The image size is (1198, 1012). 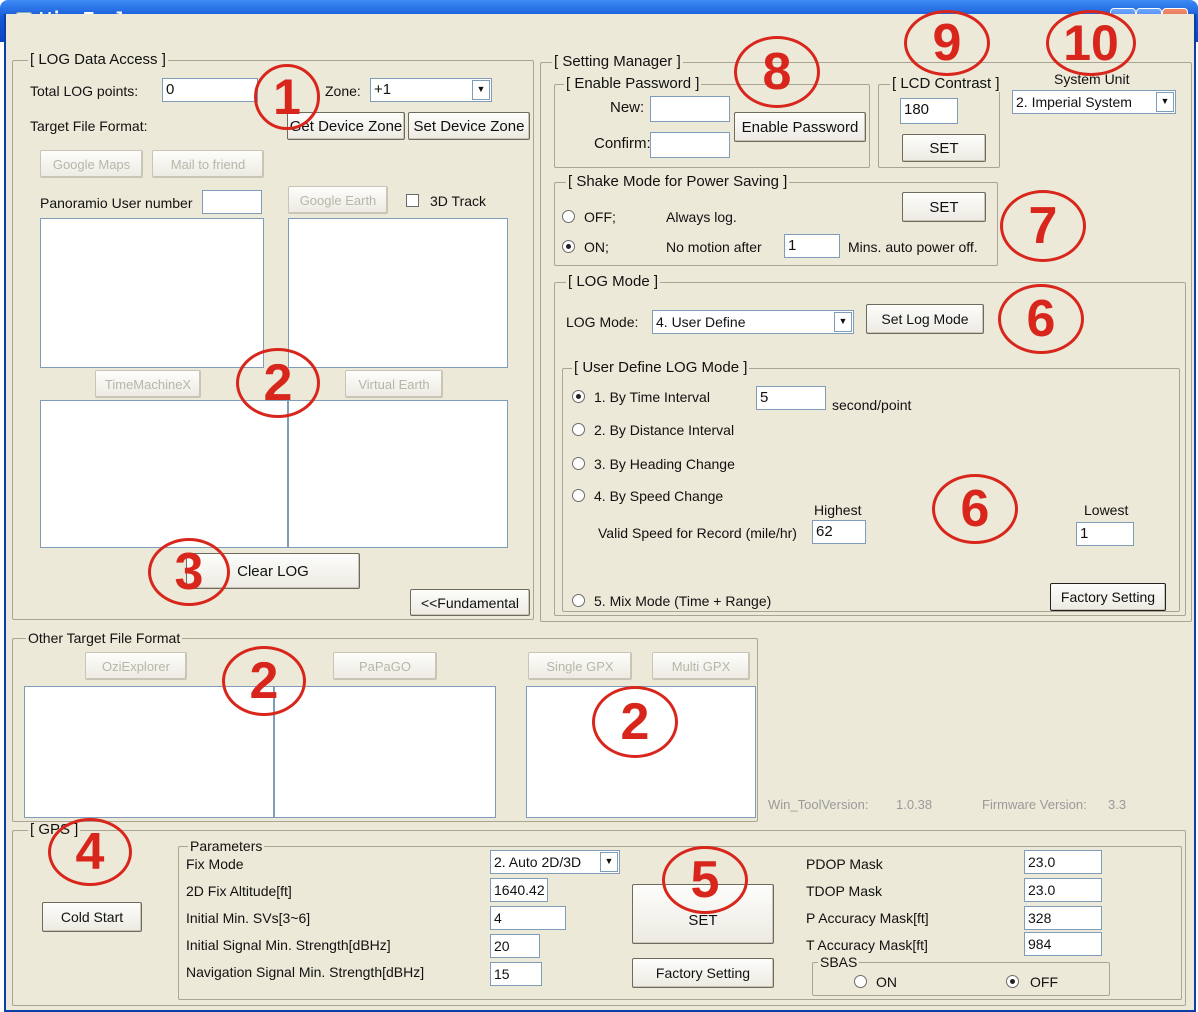 I want to click on target-format-label: Target File Format:, so click(x=89, y=126).